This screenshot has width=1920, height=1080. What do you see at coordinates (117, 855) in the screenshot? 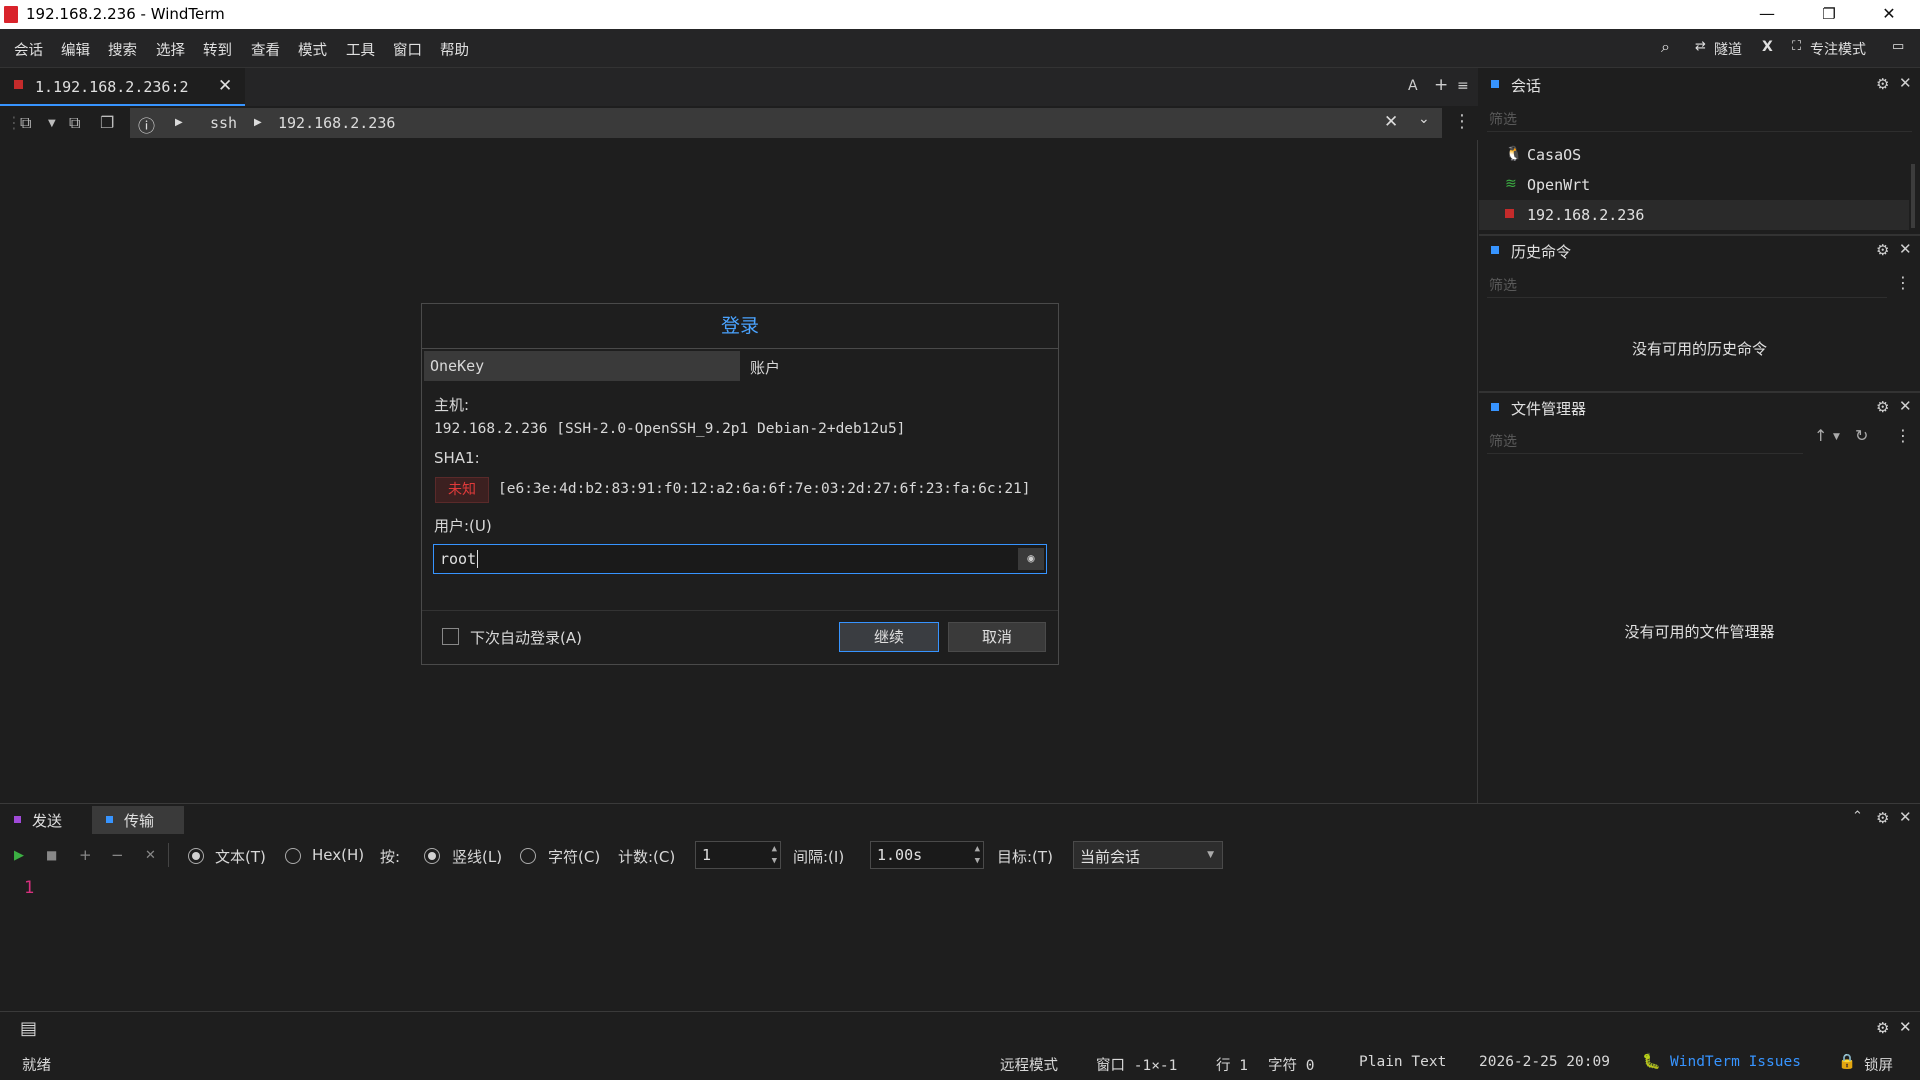
I see `remove-icon: −` at bounding box center [117, 855].